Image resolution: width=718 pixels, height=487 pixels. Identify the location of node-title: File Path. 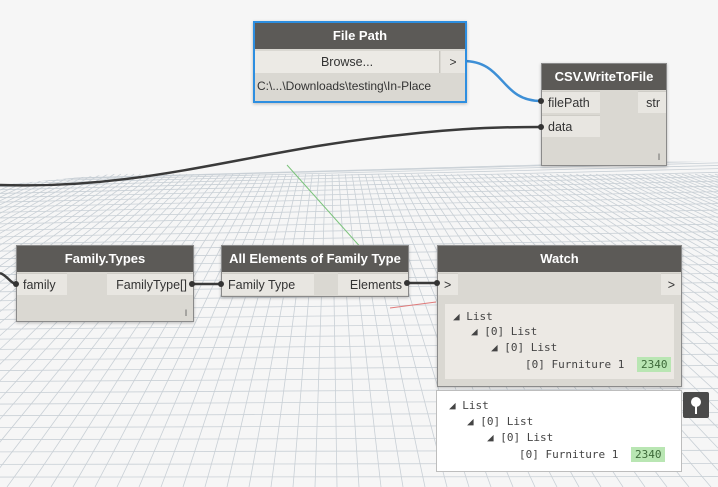
(360, 36).